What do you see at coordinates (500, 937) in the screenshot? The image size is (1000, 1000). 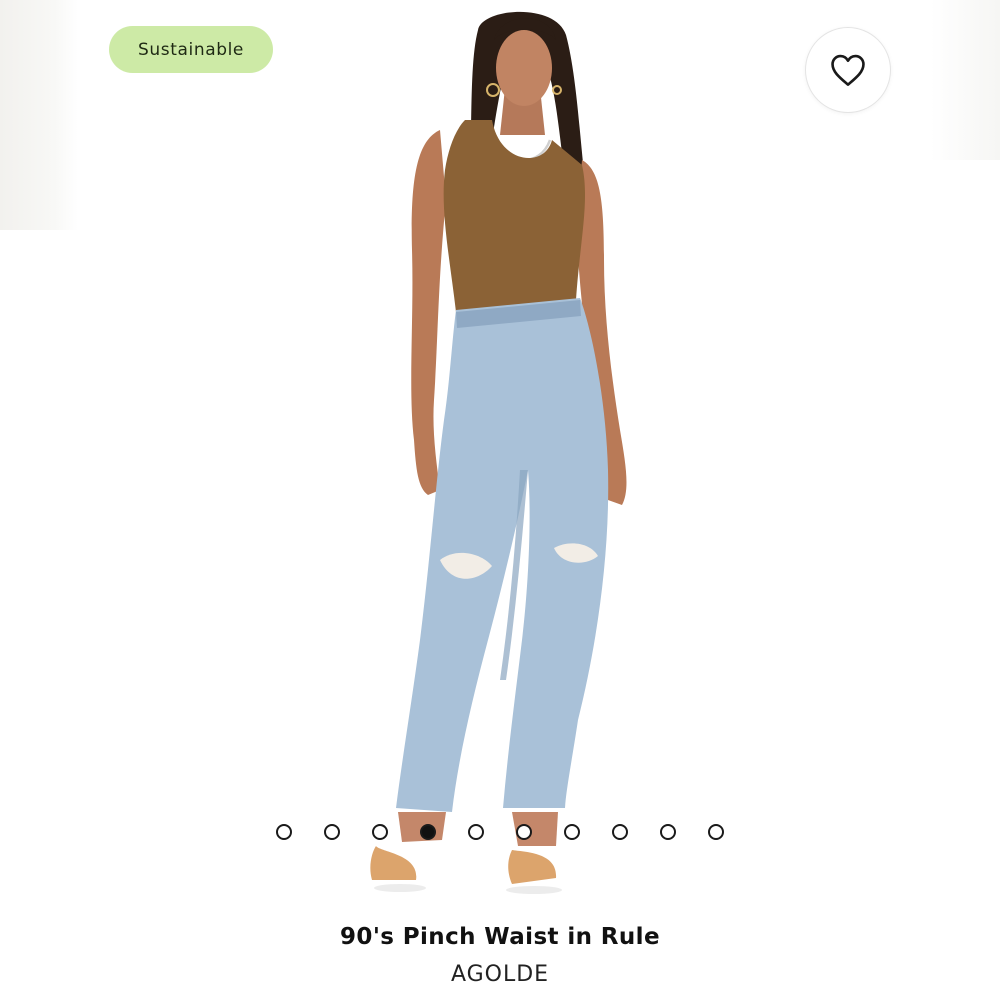 I see `product-title: 90's Pinch Waist in Rule` at bounding box center [500, 937].